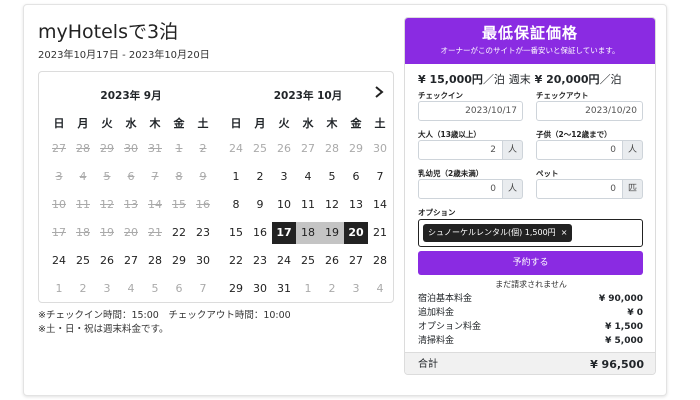 The image size is (700, 400). Describe the element at coordinates (179, 289) in the screenshot. I see `calendar-day-outside: 6` at that location.